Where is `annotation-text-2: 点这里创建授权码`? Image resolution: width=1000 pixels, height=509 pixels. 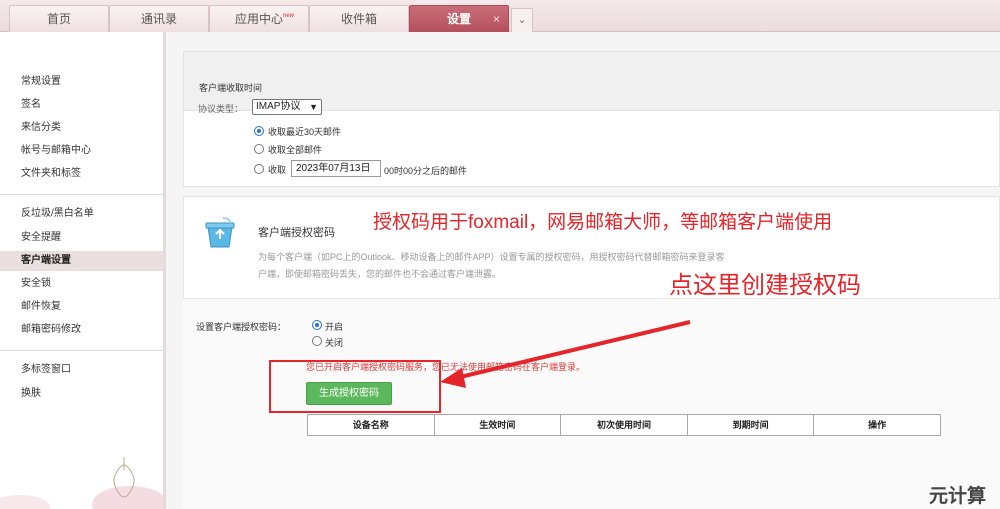 annotation-text-2: 点这里创建授权码 is located at coordinates (765, 285).